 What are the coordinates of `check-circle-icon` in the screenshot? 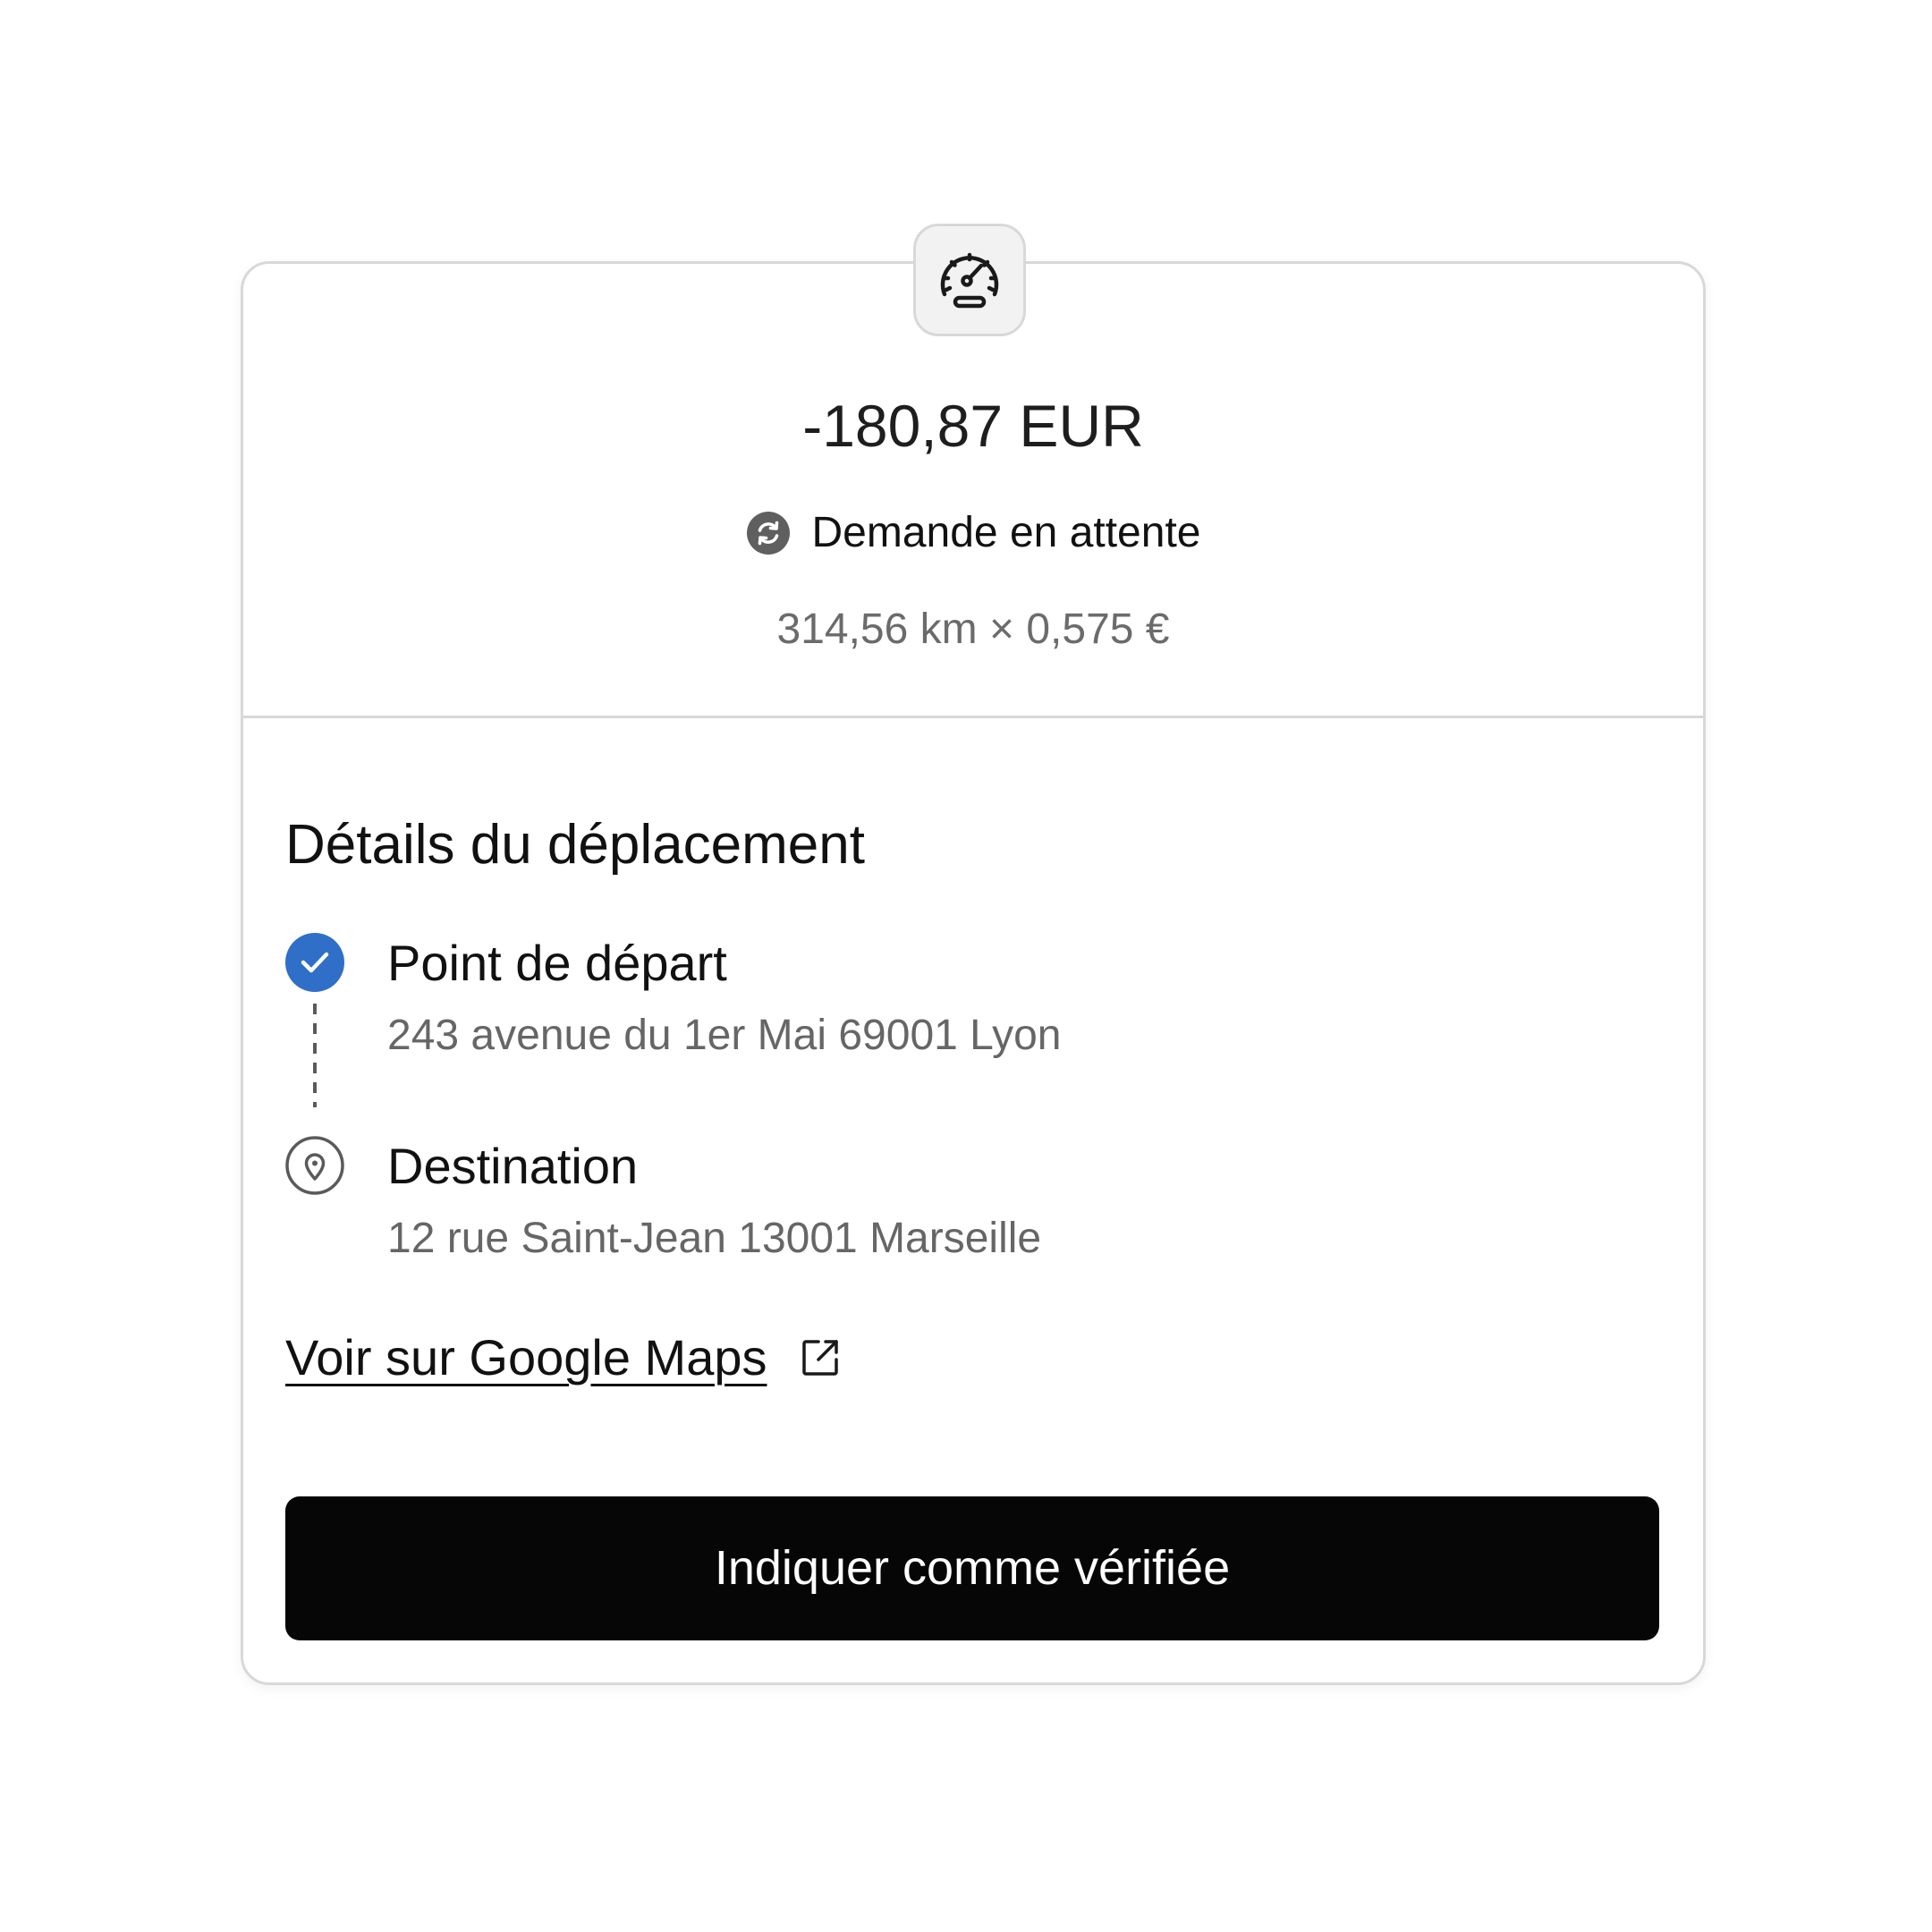 It's located at (314, 962).